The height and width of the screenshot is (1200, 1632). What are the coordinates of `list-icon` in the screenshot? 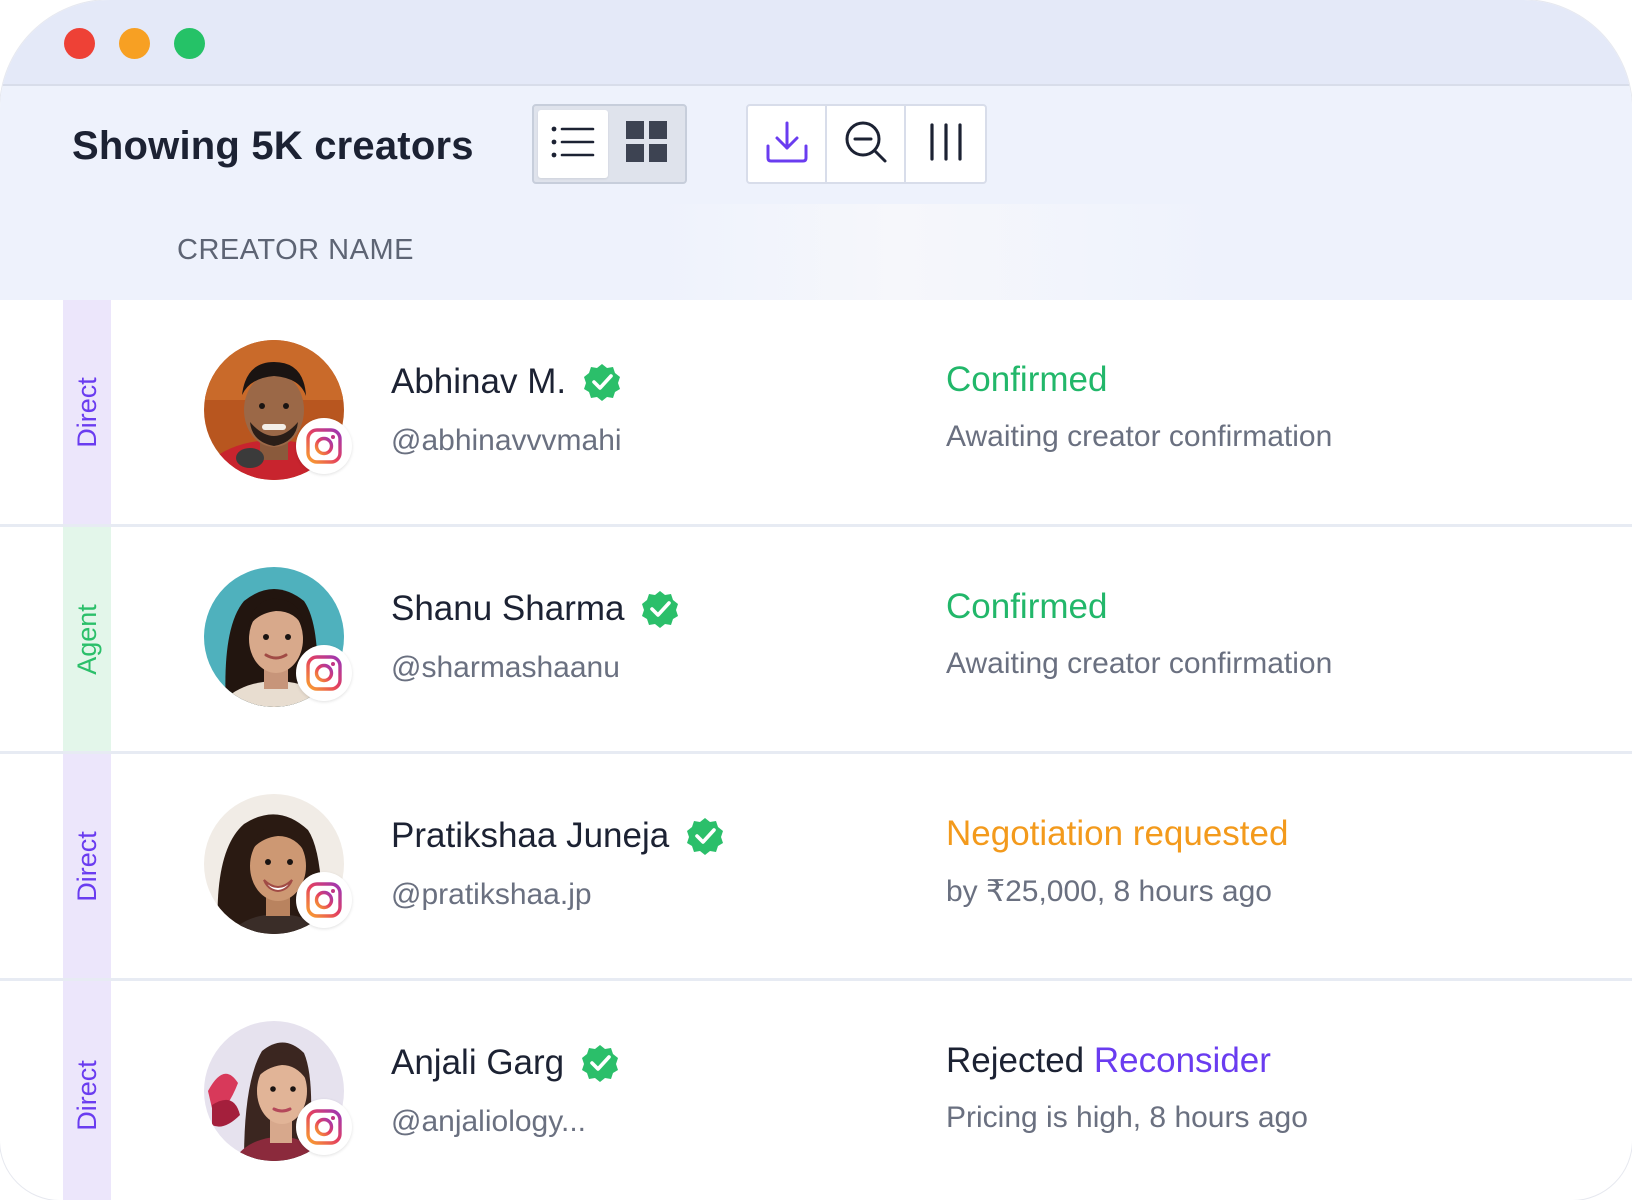 It's located at (573, 144).